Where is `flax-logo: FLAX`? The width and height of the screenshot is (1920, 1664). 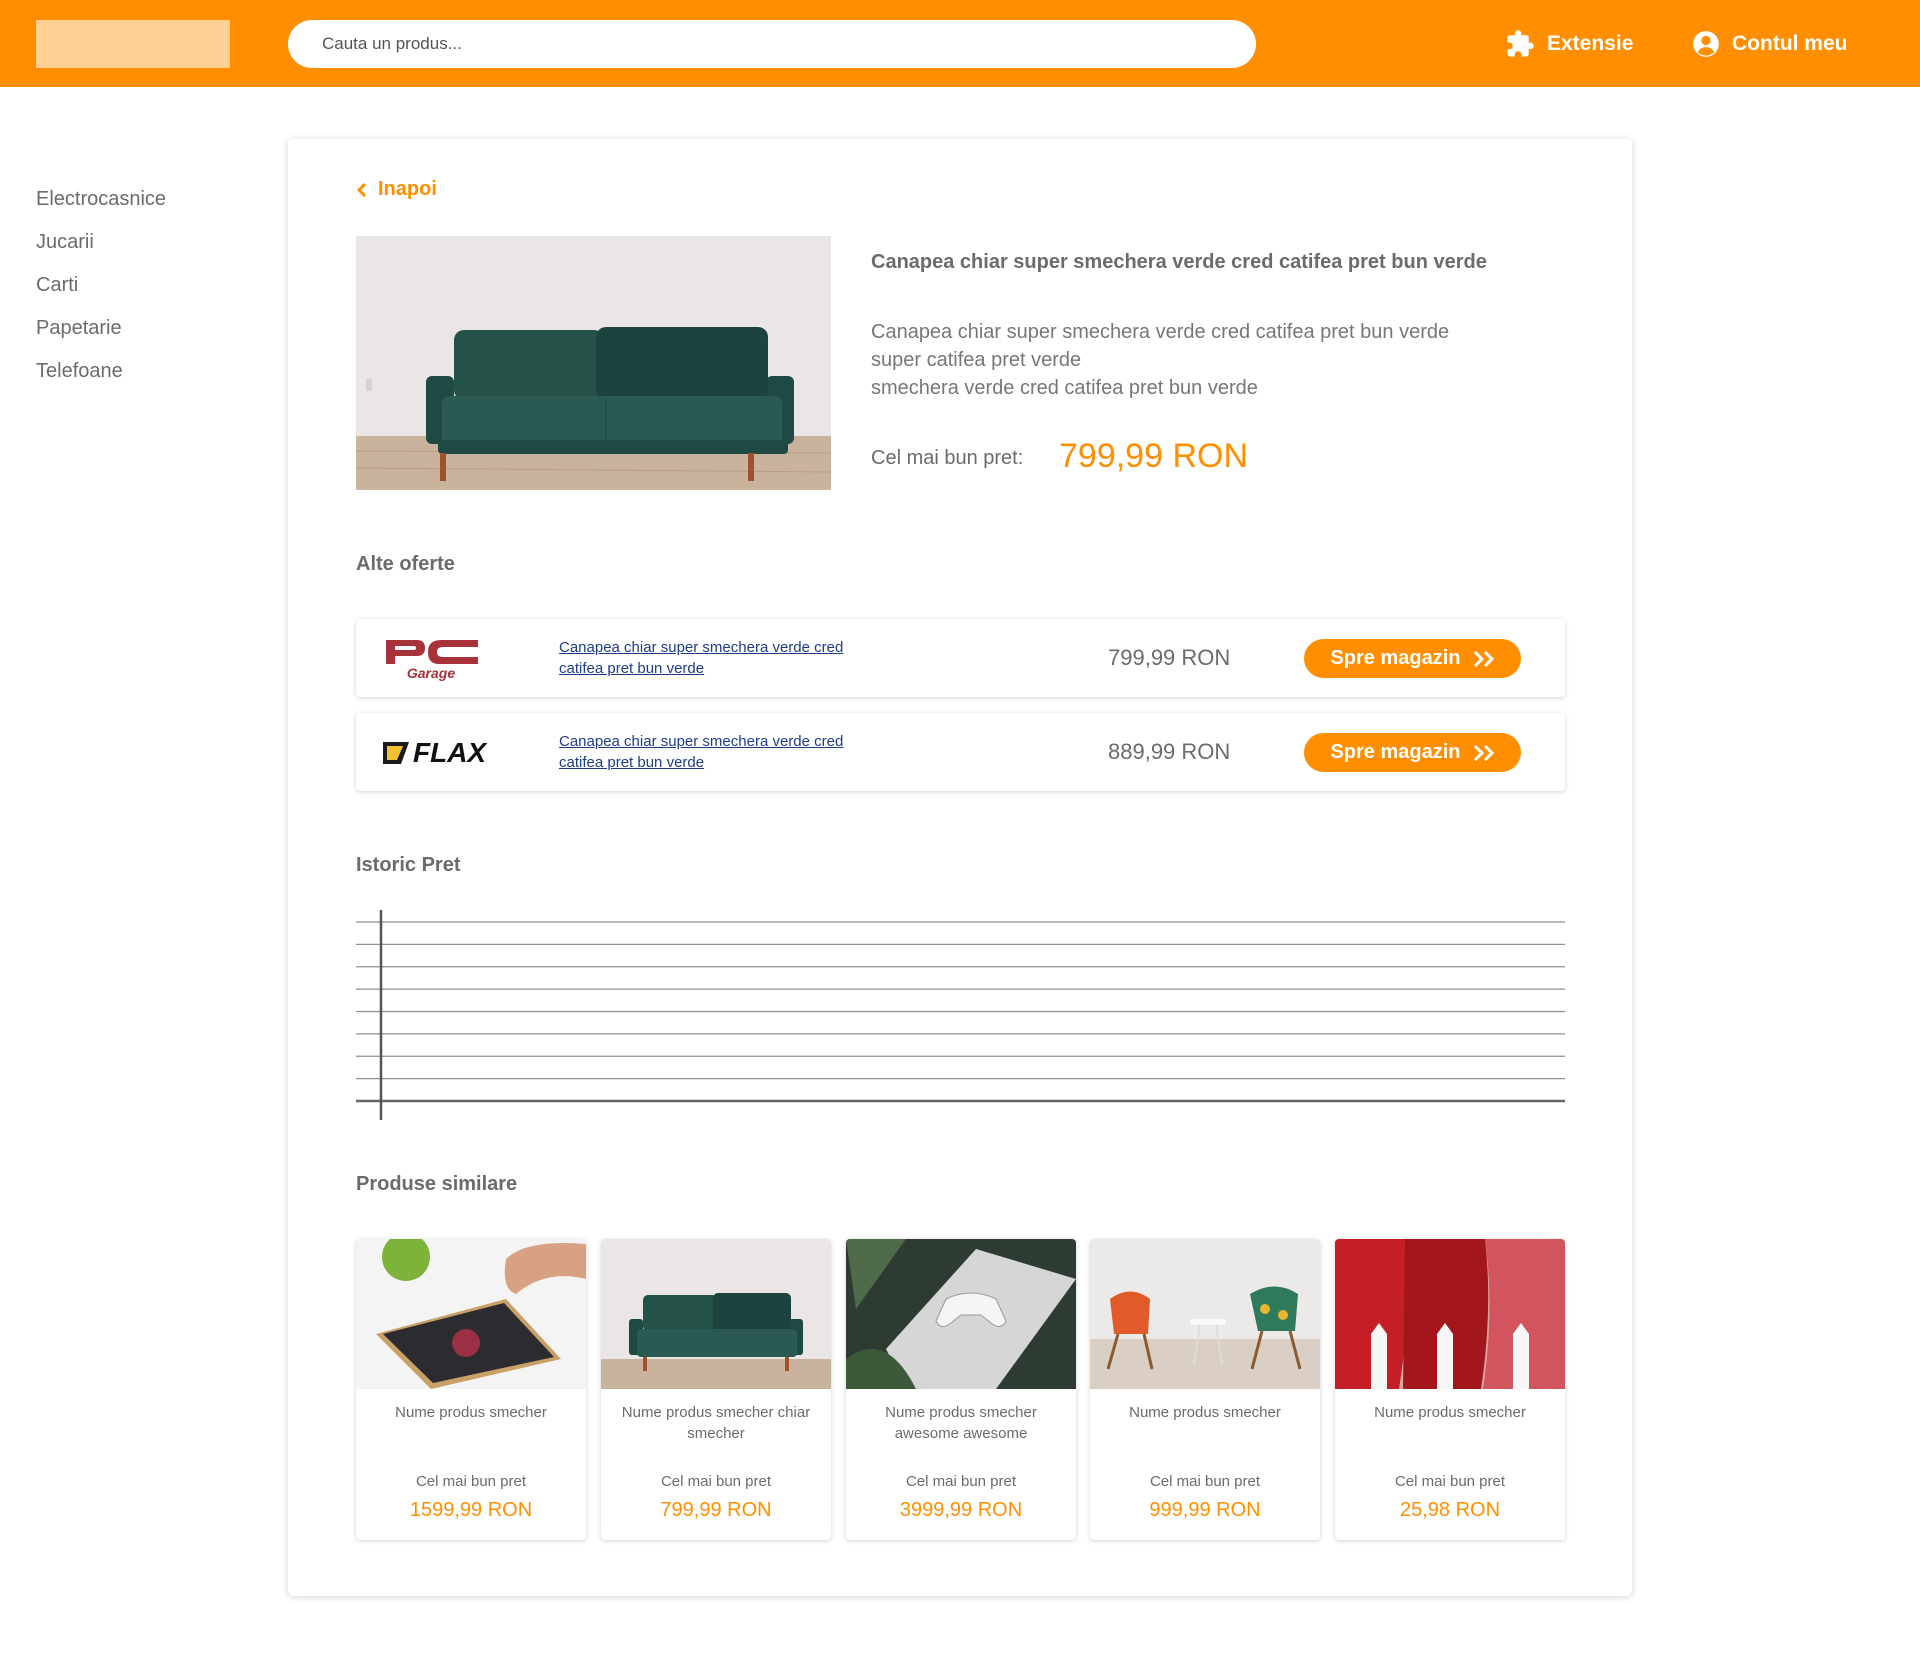 flax-logo: FLAX is located at coordinates (435, 752).